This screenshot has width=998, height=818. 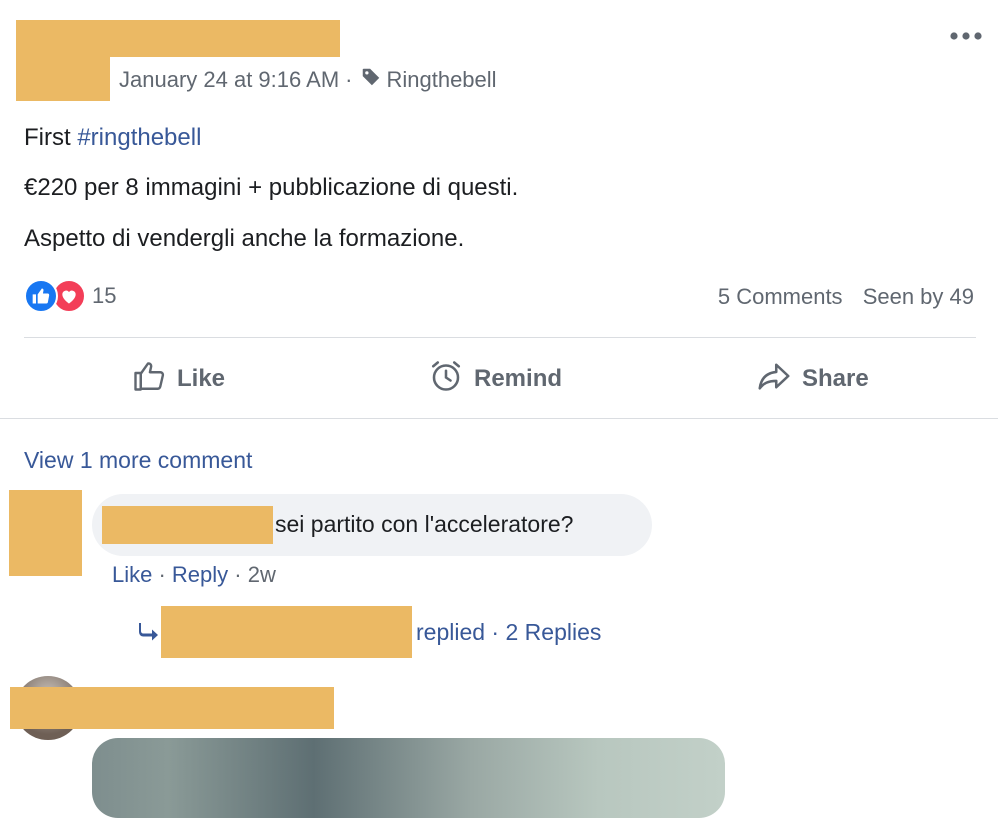 I want to click on thumbs-up-icon, so click(x=154, y=379).